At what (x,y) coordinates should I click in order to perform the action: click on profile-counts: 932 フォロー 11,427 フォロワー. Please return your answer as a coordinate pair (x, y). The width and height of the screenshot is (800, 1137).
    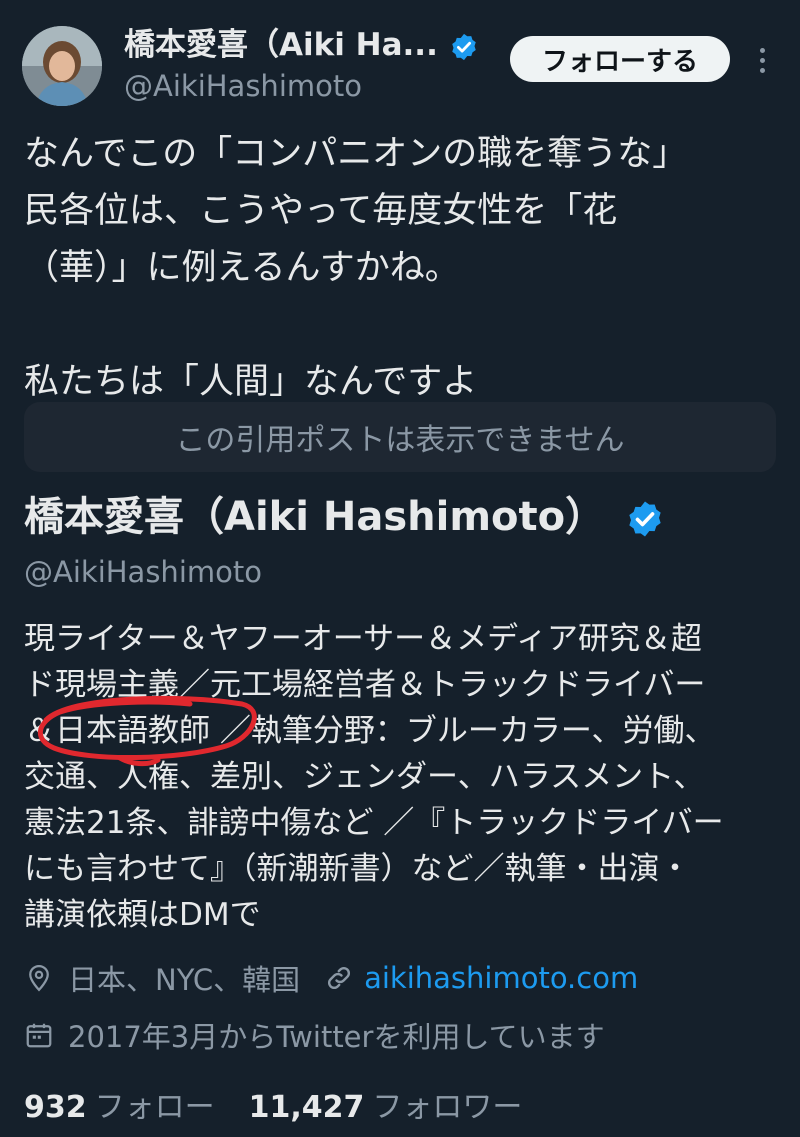
    Looking at the image, I should click on (273, 1104).